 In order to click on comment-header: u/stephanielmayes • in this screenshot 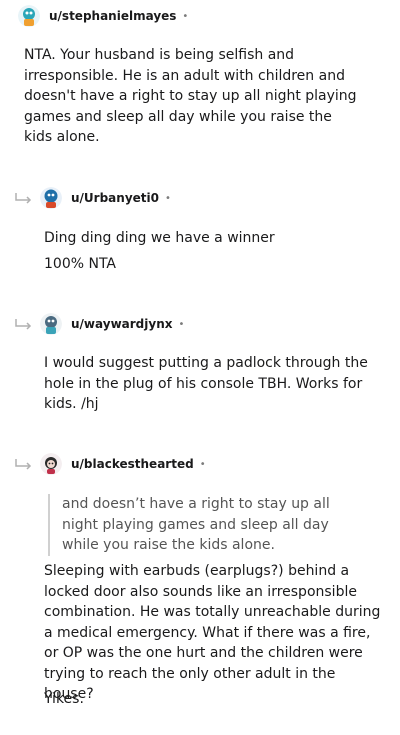, I will do `click(103, 16)`.